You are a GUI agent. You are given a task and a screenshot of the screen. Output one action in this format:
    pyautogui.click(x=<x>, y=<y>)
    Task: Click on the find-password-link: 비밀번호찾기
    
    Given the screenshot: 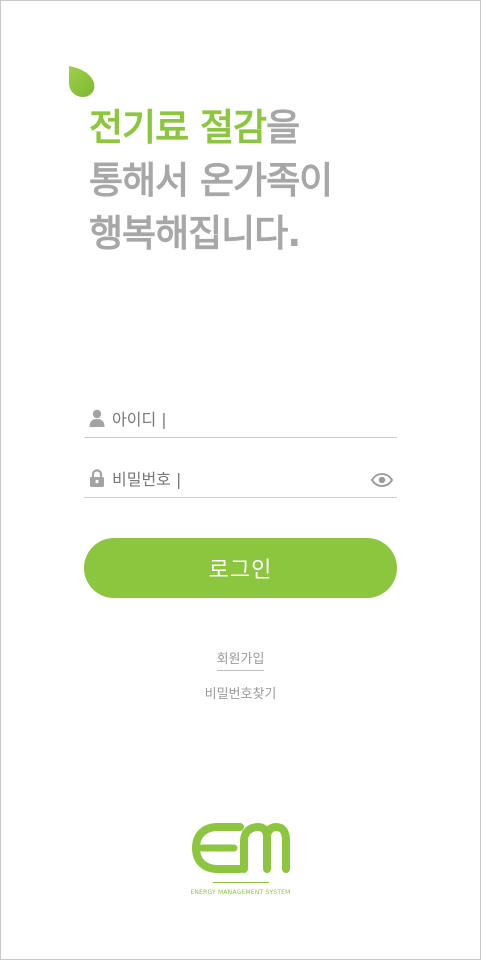 What is the action you would take?
    pyautogui.click(x=240, y=692)
    